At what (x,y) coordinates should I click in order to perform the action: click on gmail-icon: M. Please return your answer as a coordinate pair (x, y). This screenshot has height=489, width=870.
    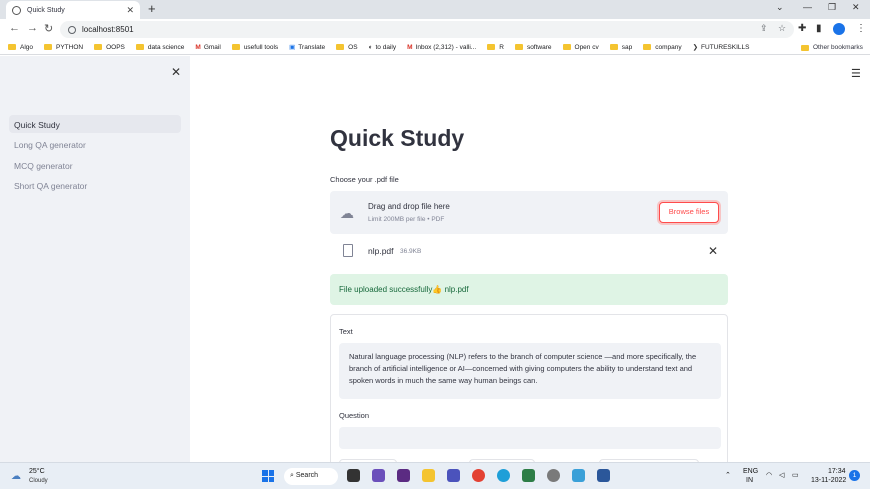
    Looking at the image, I should click on (198, 47).